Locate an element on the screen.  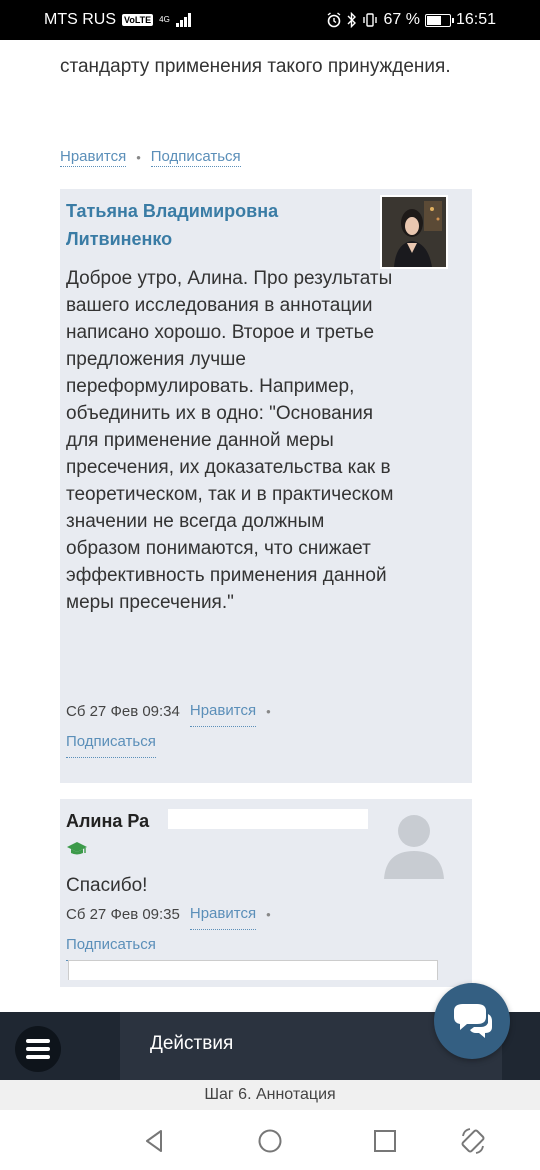
comment-text: Спасибо! is located at coordinates (107, 885).